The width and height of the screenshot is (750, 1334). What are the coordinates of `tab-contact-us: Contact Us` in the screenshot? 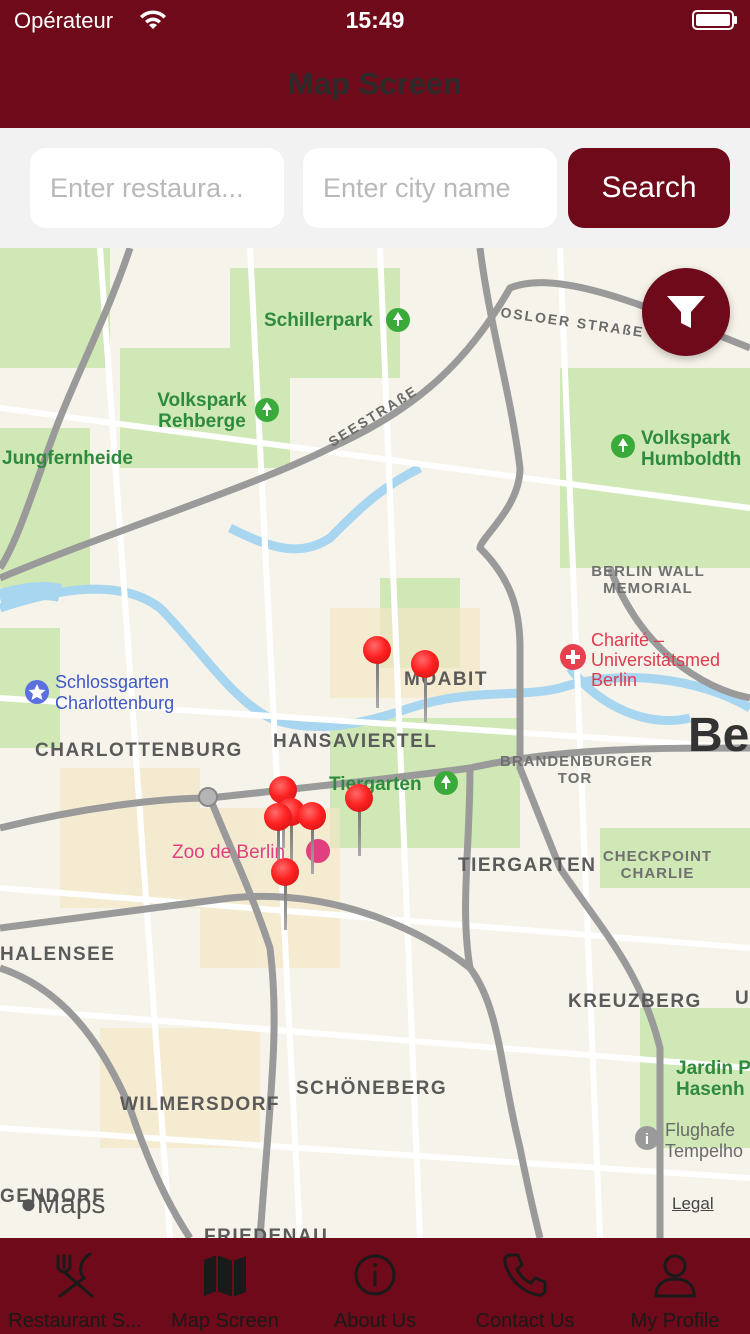 It's located at (525, 1286).